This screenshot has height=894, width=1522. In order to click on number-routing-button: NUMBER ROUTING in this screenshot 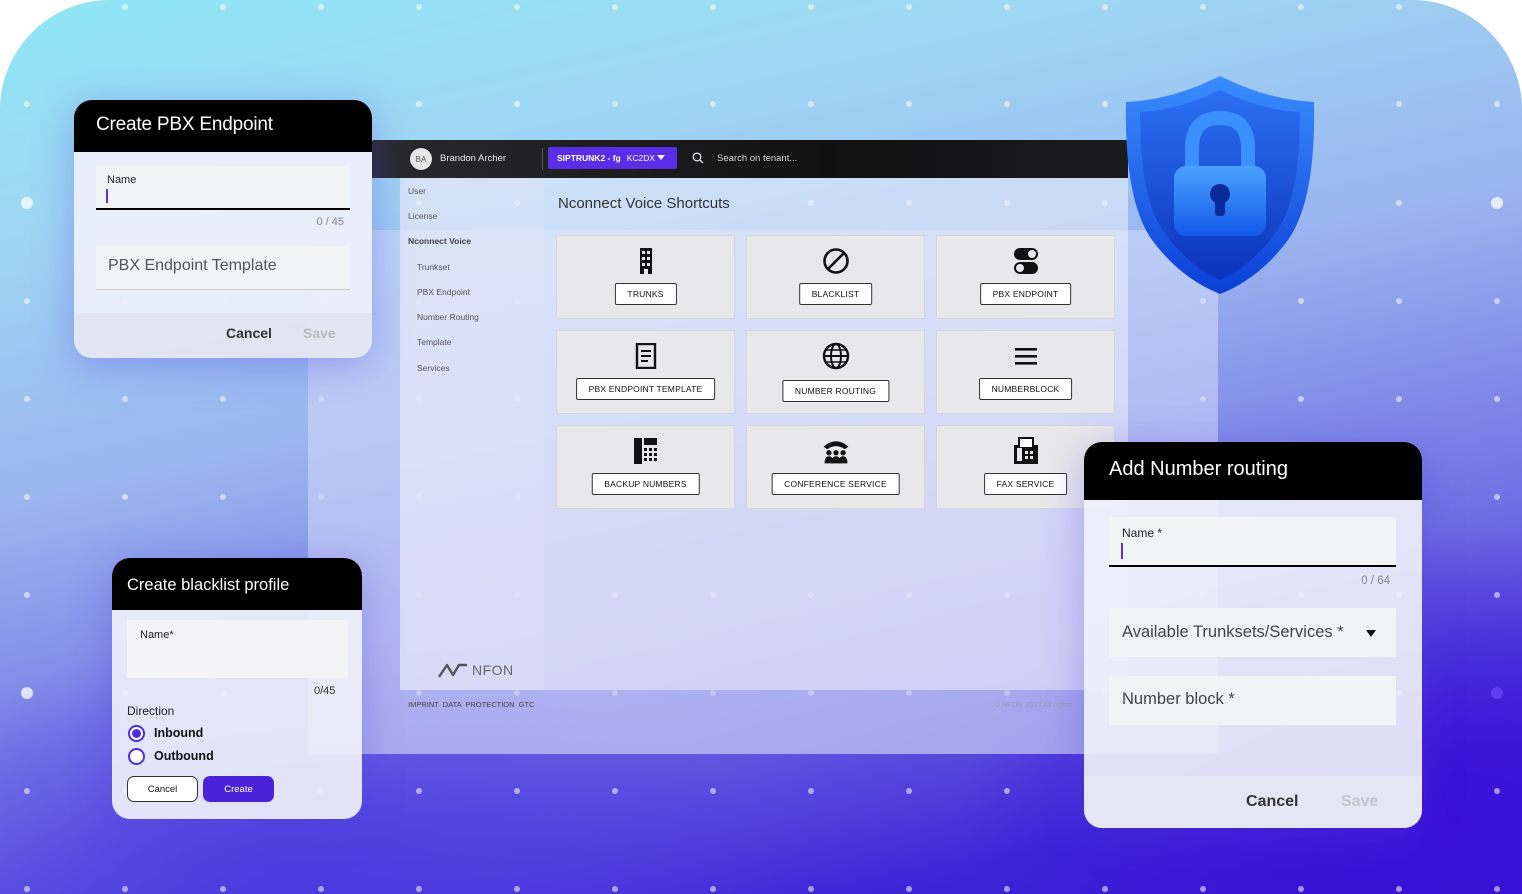, I will do `click(835, 391)`.